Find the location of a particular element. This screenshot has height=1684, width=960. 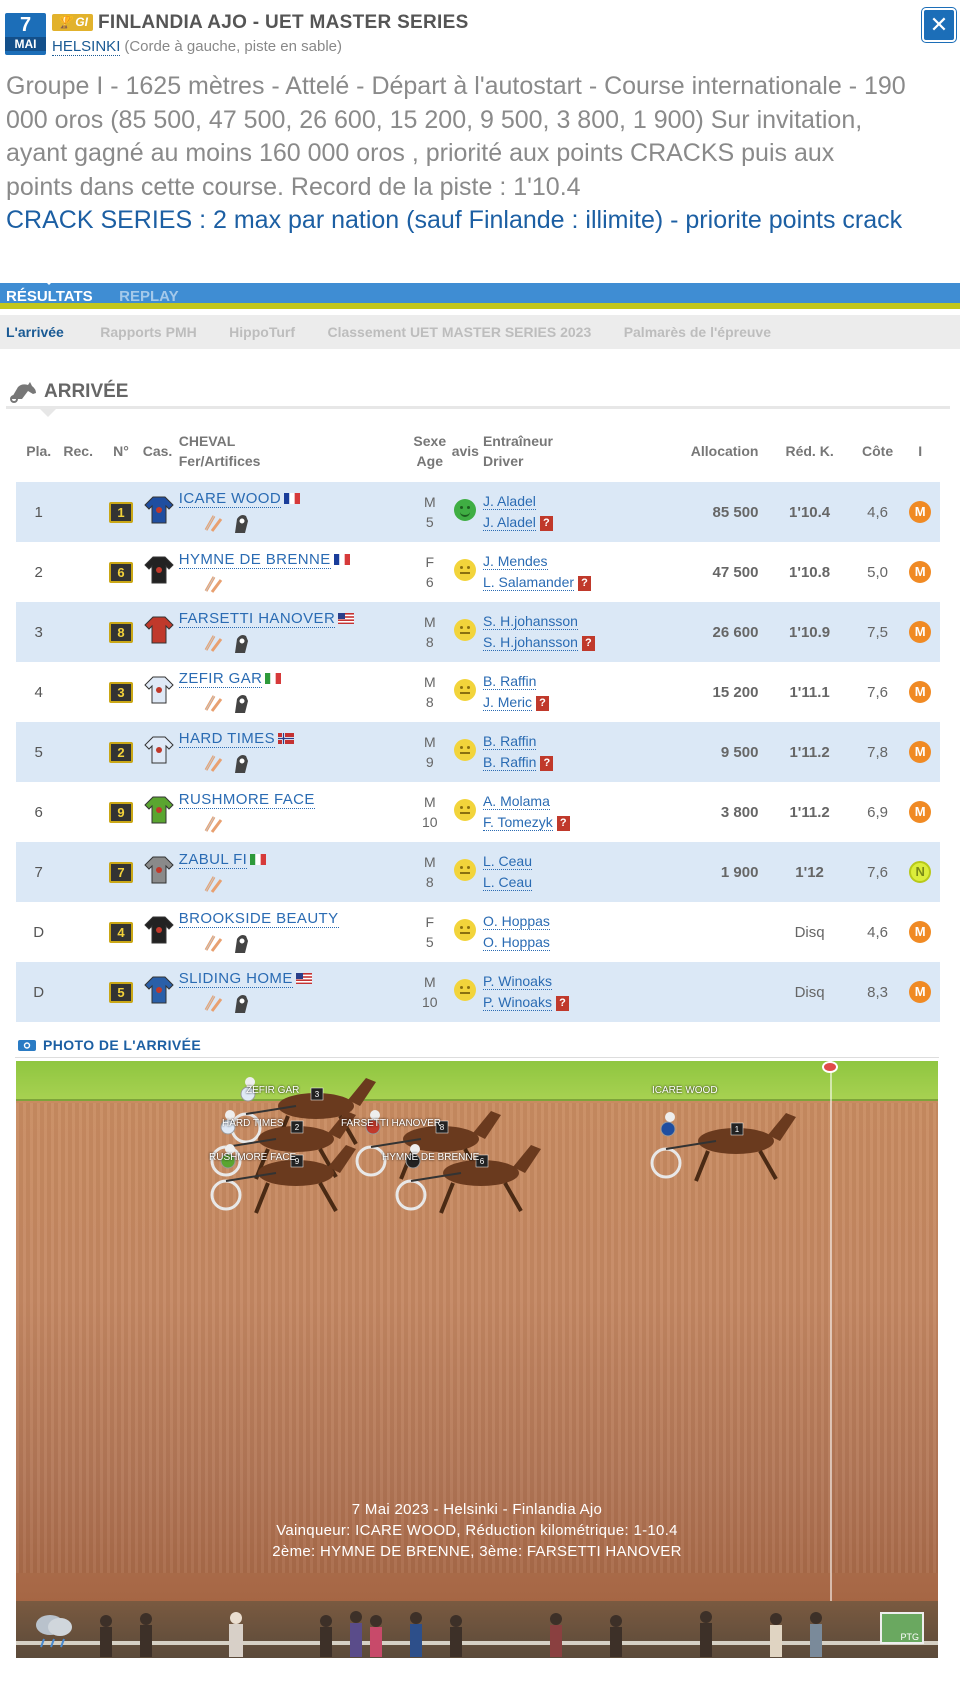

driver-link: B. Raffin is located at coordinates (509, 762).